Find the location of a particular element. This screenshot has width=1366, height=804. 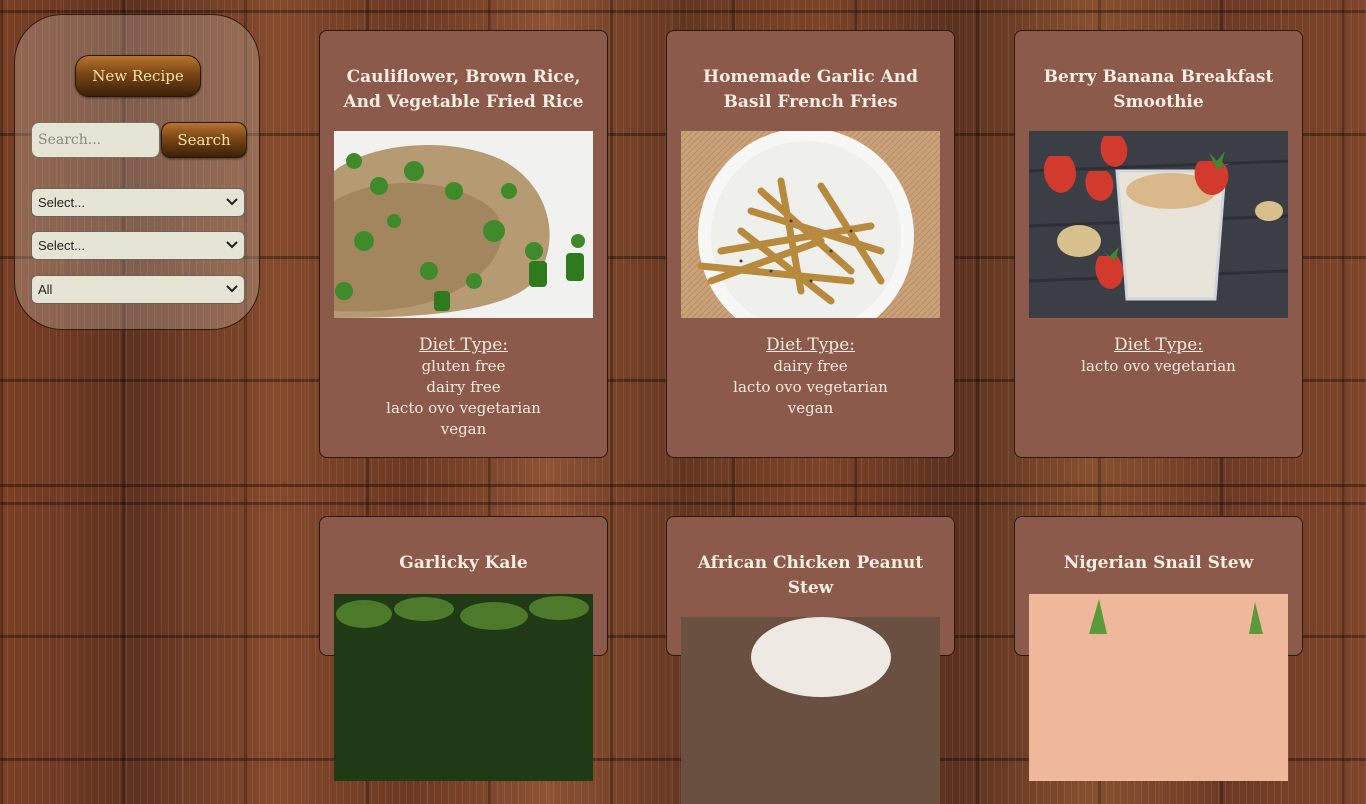

recipe-card: Nigerian Snail Stew is located at coordinates (1158, 648).